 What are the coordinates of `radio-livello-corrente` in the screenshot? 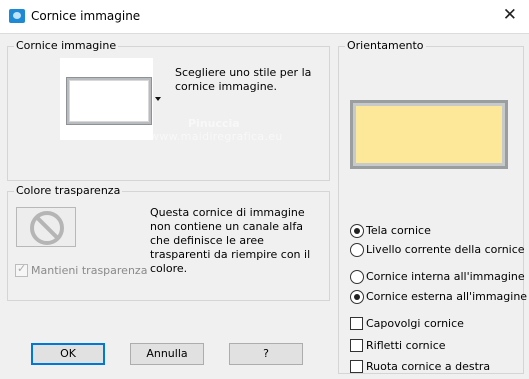 It's located at (357, 250).